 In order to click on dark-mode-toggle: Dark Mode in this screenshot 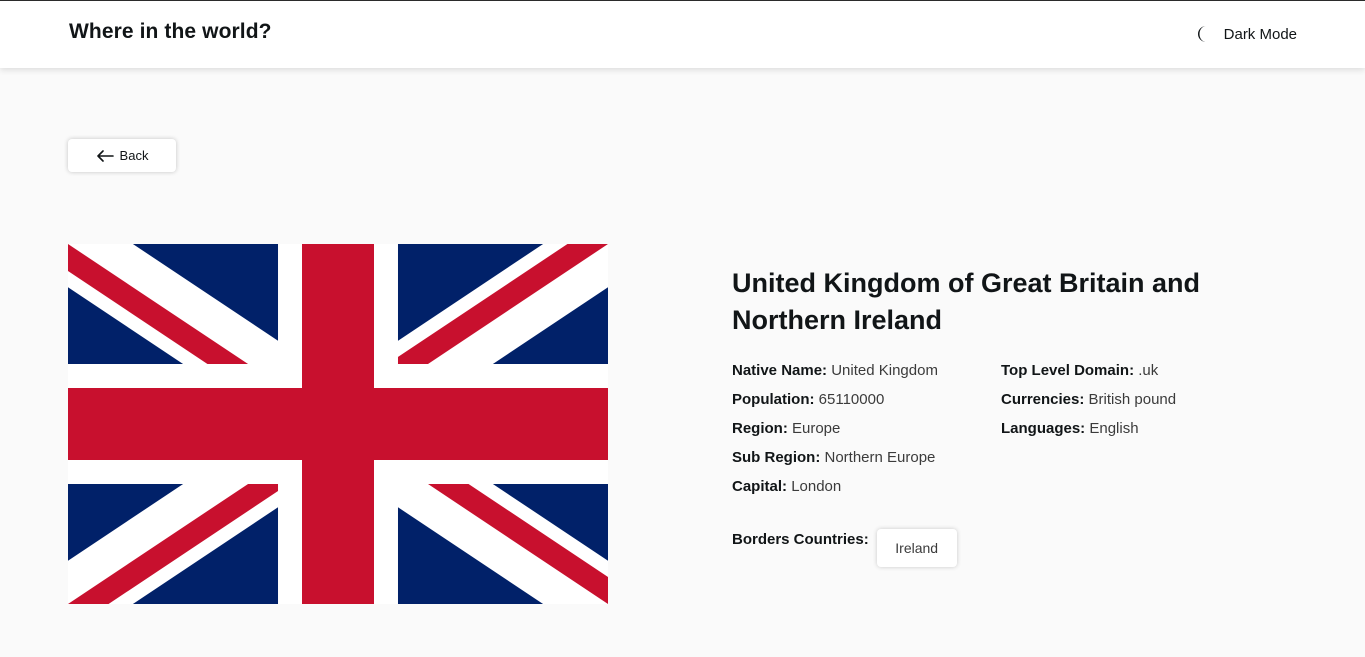, I will do `click(1246, 34)`.